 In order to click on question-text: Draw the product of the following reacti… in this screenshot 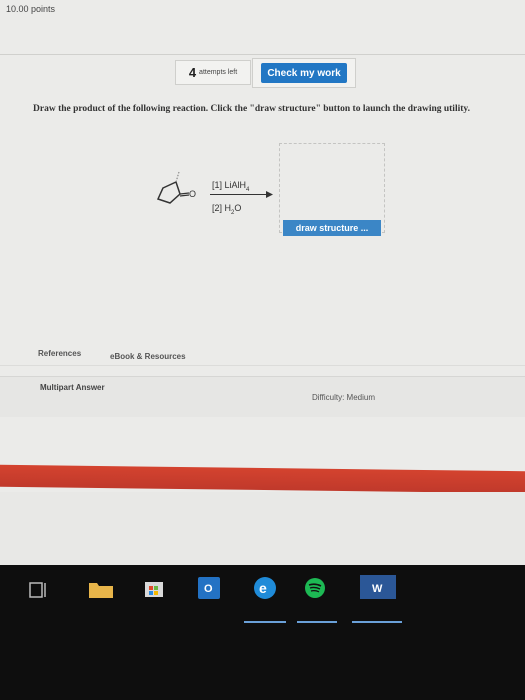, I will do `click(251, 109)`.